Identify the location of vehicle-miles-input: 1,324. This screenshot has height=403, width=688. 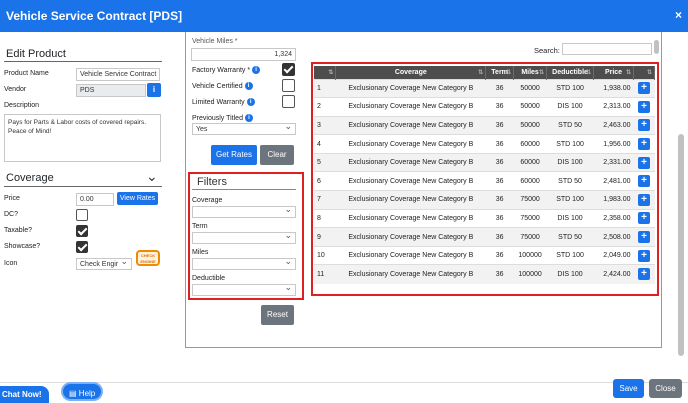
(243, 54).